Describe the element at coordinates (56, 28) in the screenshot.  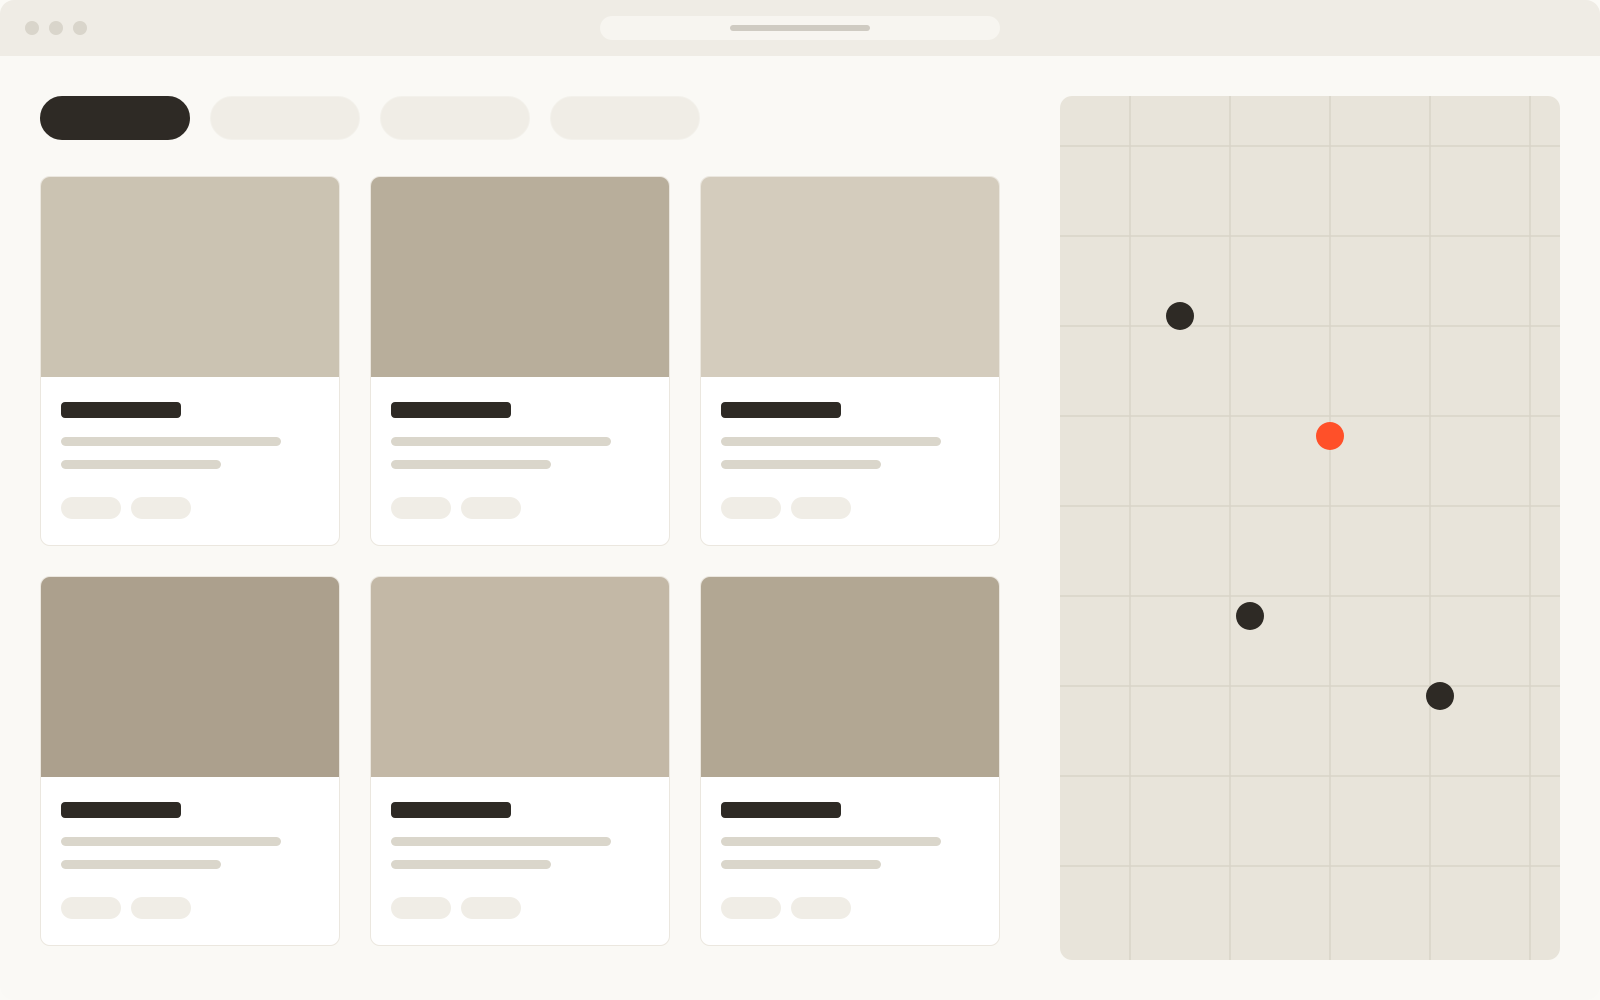
I see `minimize-window-button` at that location.